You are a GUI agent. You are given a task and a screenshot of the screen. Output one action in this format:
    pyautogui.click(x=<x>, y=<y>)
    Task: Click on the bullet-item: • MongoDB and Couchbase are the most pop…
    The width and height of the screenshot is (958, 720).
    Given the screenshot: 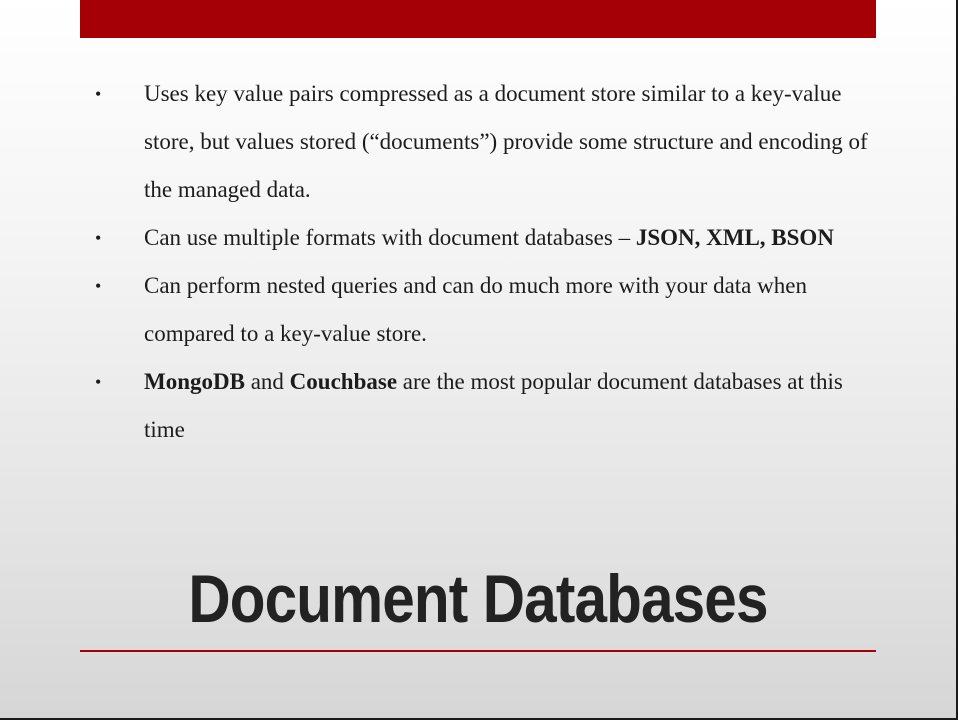 What is the action you would take?
    pyautogui.click(x=485, y=406)
    